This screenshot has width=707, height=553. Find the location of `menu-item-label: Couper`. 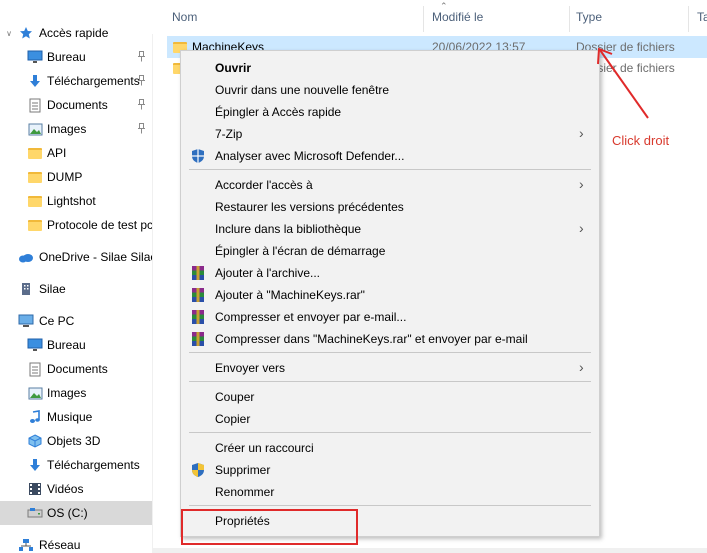

menu-item-label: Couper is located at coordinates (235, 397).